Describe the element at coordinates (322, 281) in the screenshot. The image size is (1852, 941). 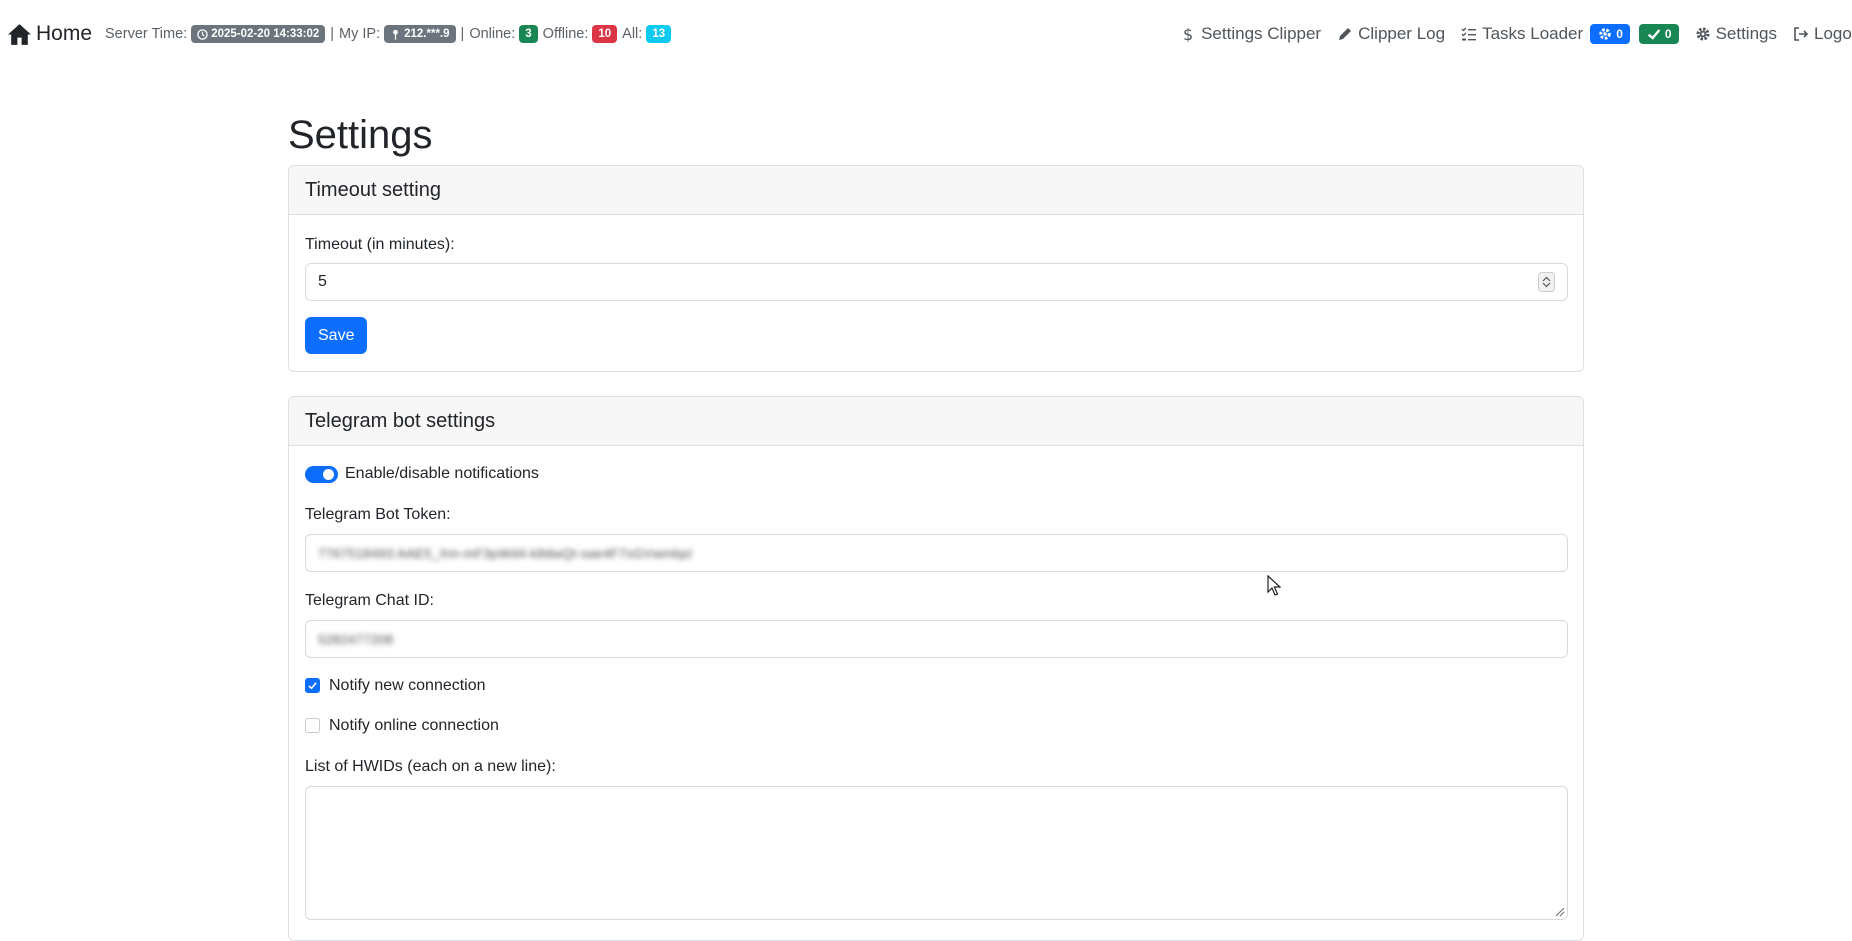
I see `timeout-input-value: 5` at that location.